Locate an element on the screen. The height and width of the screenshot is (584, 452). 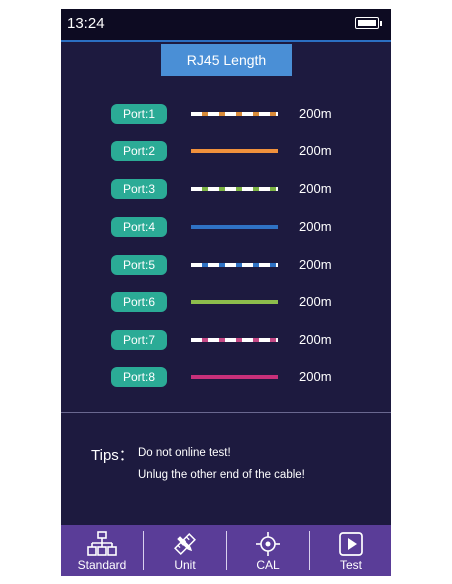
tips-line-1: Do not online test! is located at coordinates (184, 453).